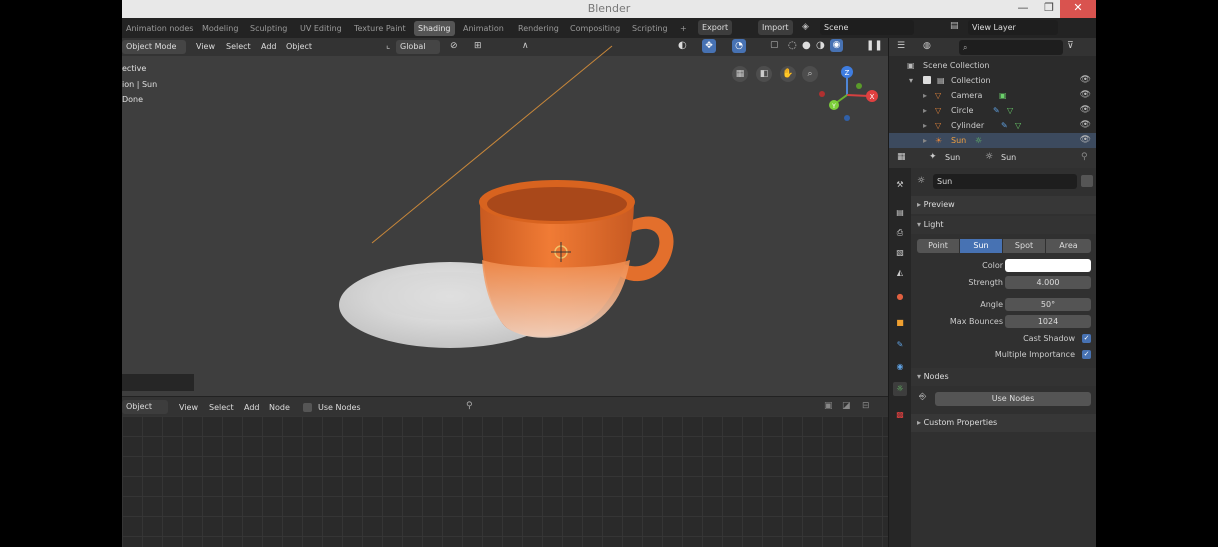 The height and width of the screenshot is (547, 1218). What do you see at coordinates (836, 45) in the screenshot?
I see `shading-rendered-icon: ◉` at bounding box center [836, 45].